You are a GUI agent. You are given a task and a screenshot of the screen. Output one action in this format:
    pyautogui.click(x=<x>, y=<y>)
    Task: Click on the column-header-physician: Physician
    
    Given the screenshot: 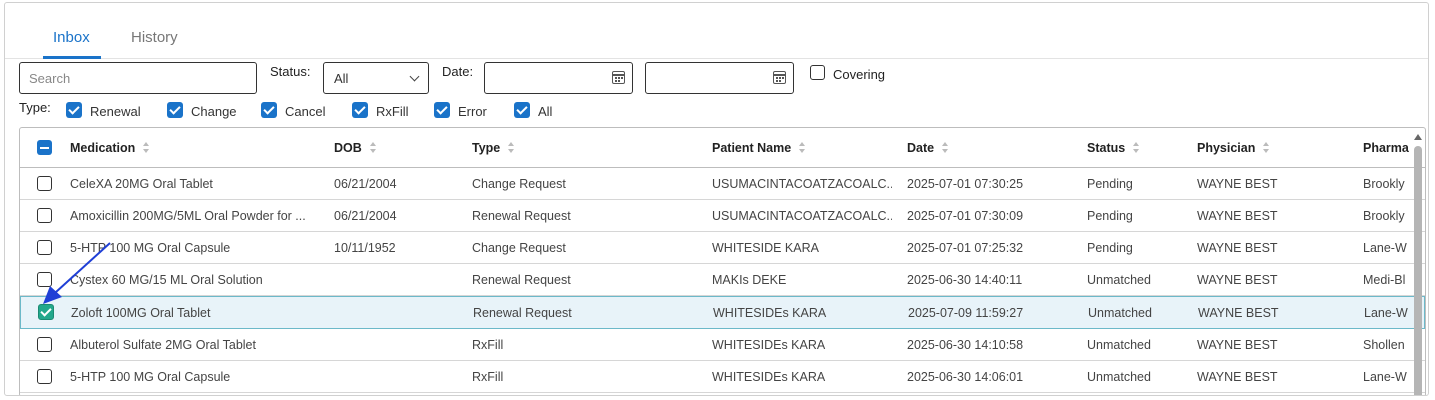 What is the action you would take?
    pyautogui.click(x=1233, y=148)
    